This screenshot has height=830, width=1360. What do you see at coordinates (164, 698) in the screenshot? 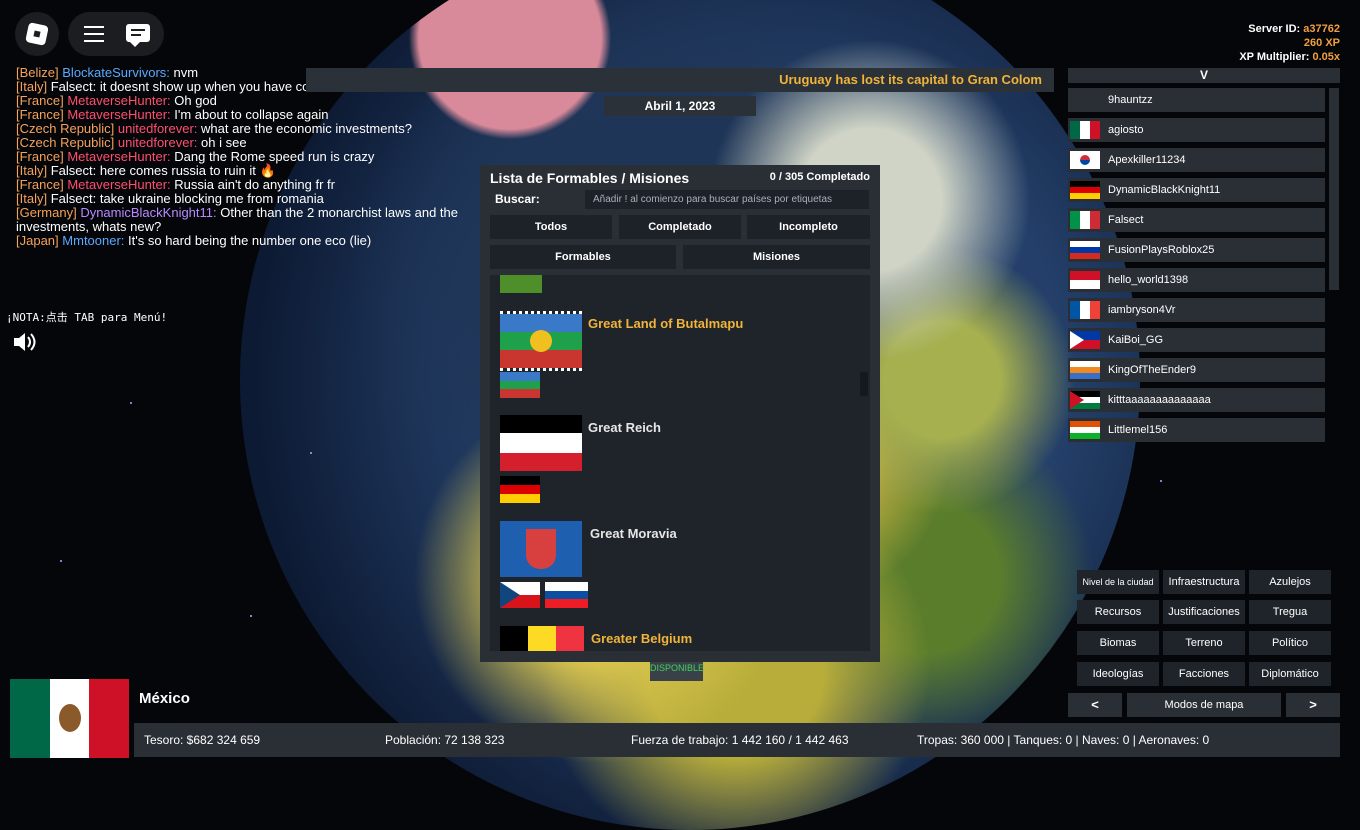
I see `country-name: México` at bounding box center [164, 698].